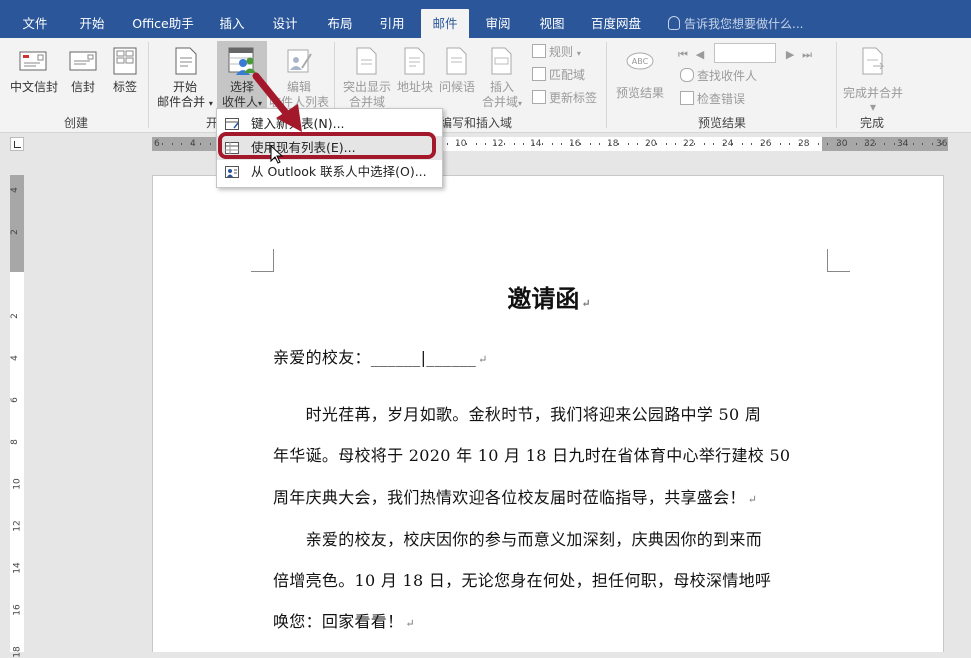 Image resolution: width=971 pixels, height=658 pixels. I want to click on last-record-icon: ⏭, so click(807, 54).